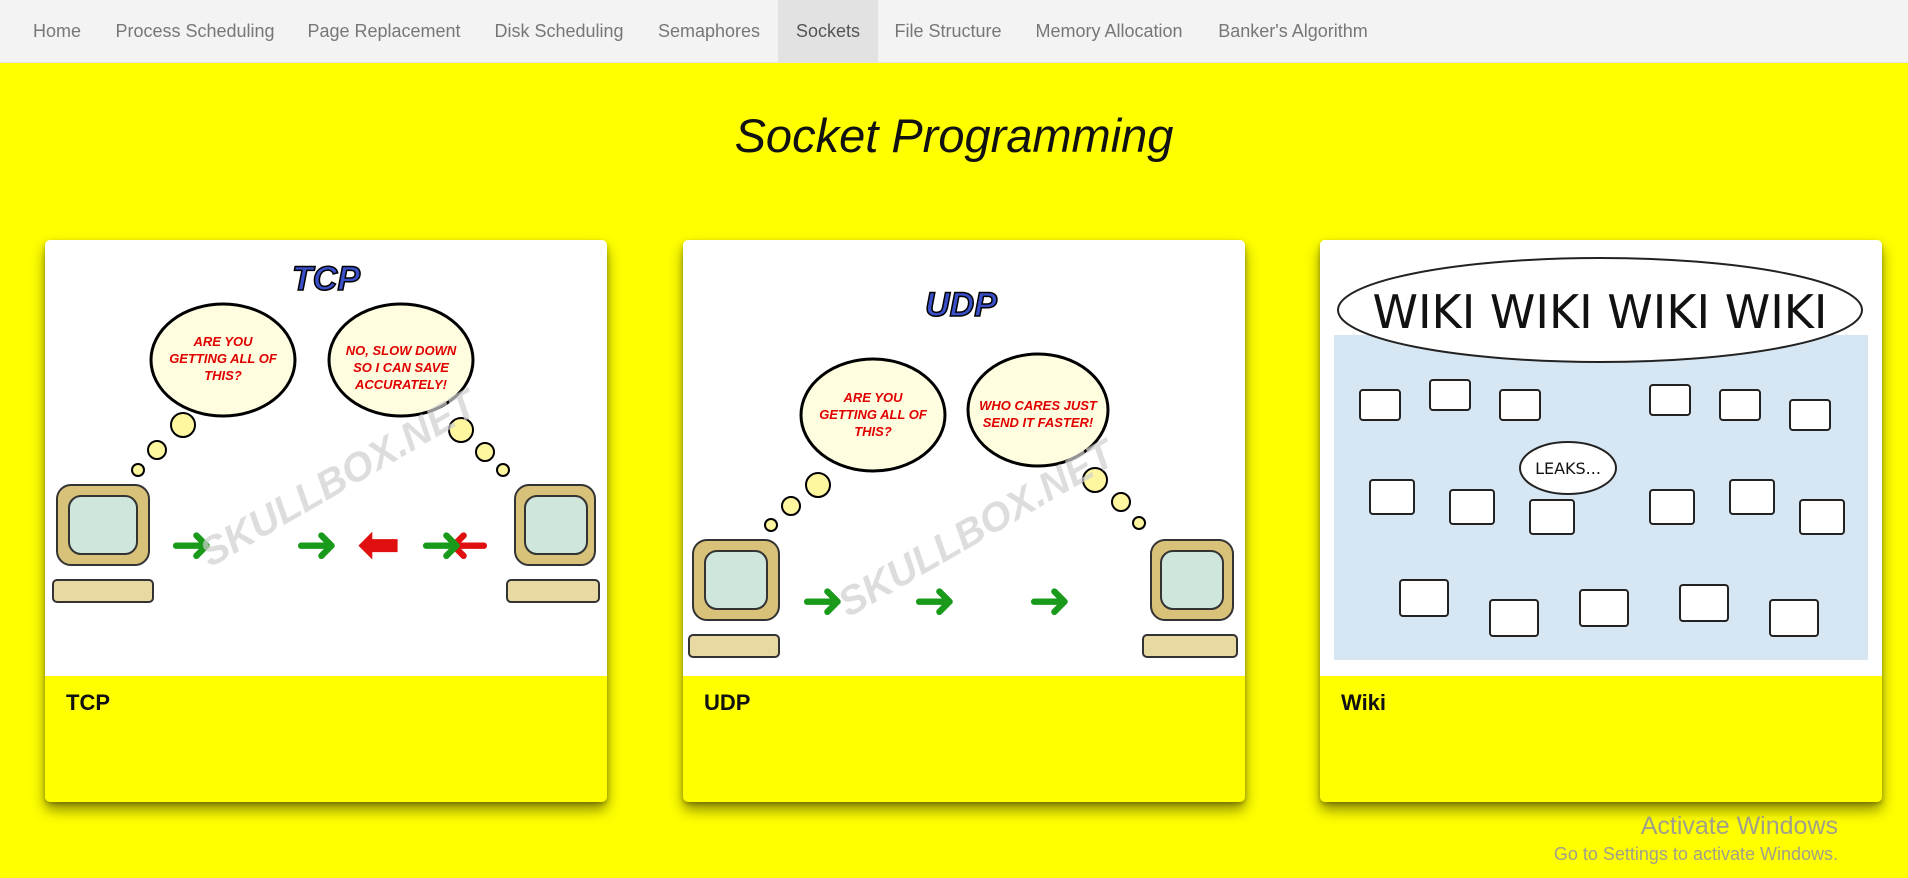 The image size is (1908, 878). Describe the element at coordinates (828, 31) in the screenshot. I see `nav-sockets: Sockets` at that location.